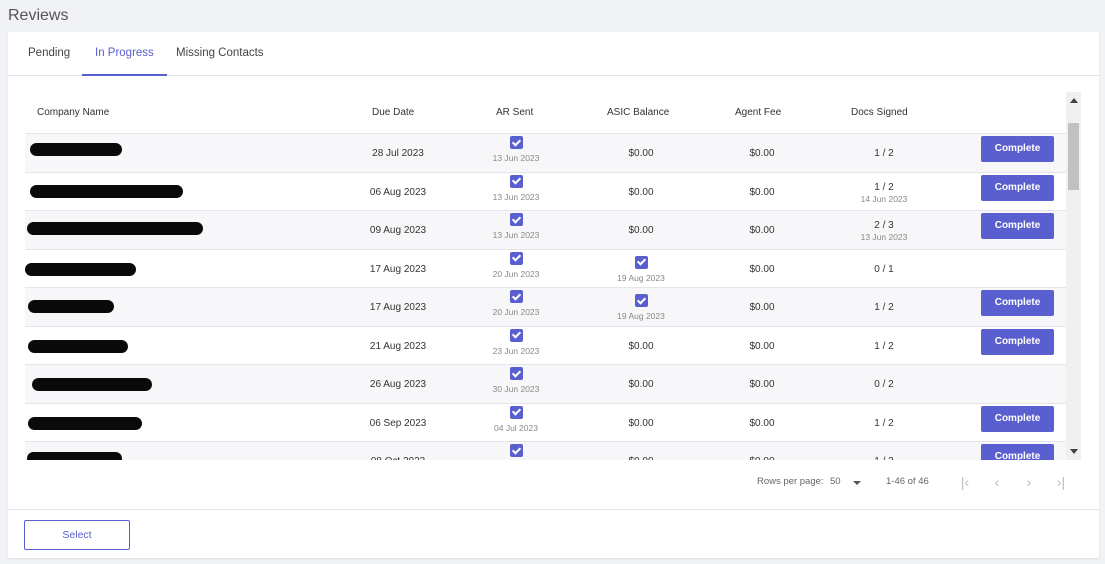 This screenshot has width=1105, height=564. Describe the element at coordinates (124, 54) in the screenshot. I see `tab-in-progress: In Progress` at that location.